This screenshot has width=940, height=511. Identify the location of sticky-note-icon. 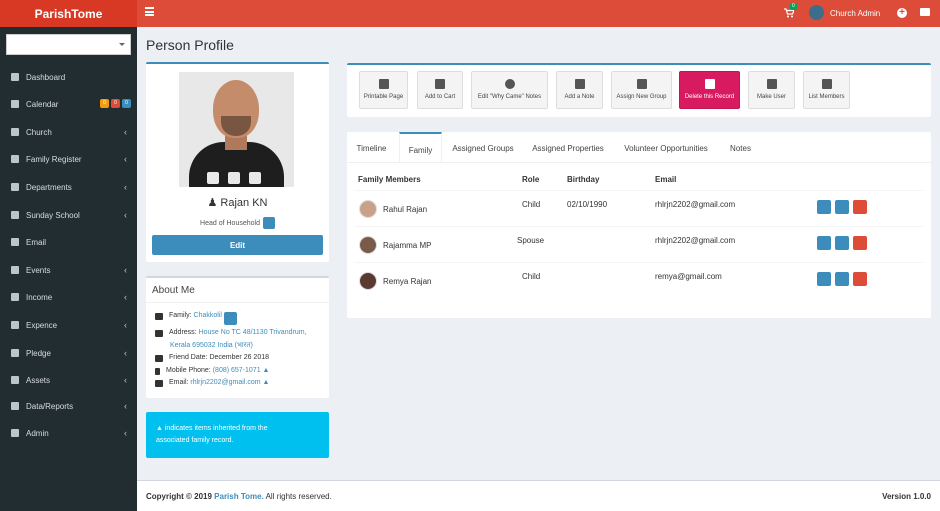
(579, 84).